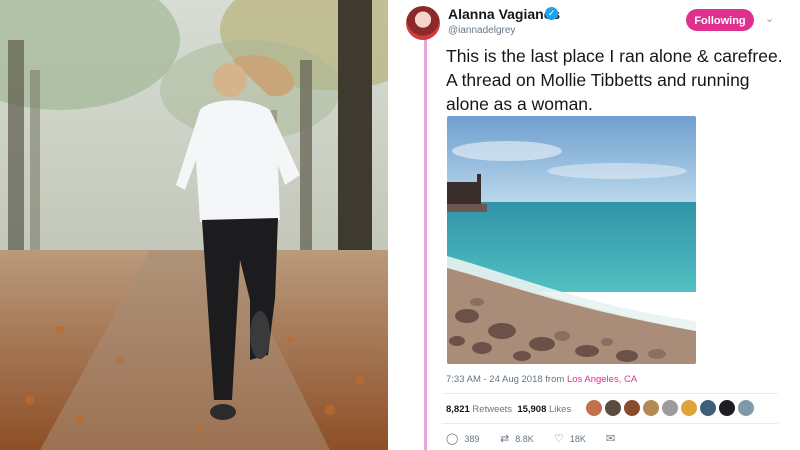  I want to click on thread-connector-line, so click(425, 244).